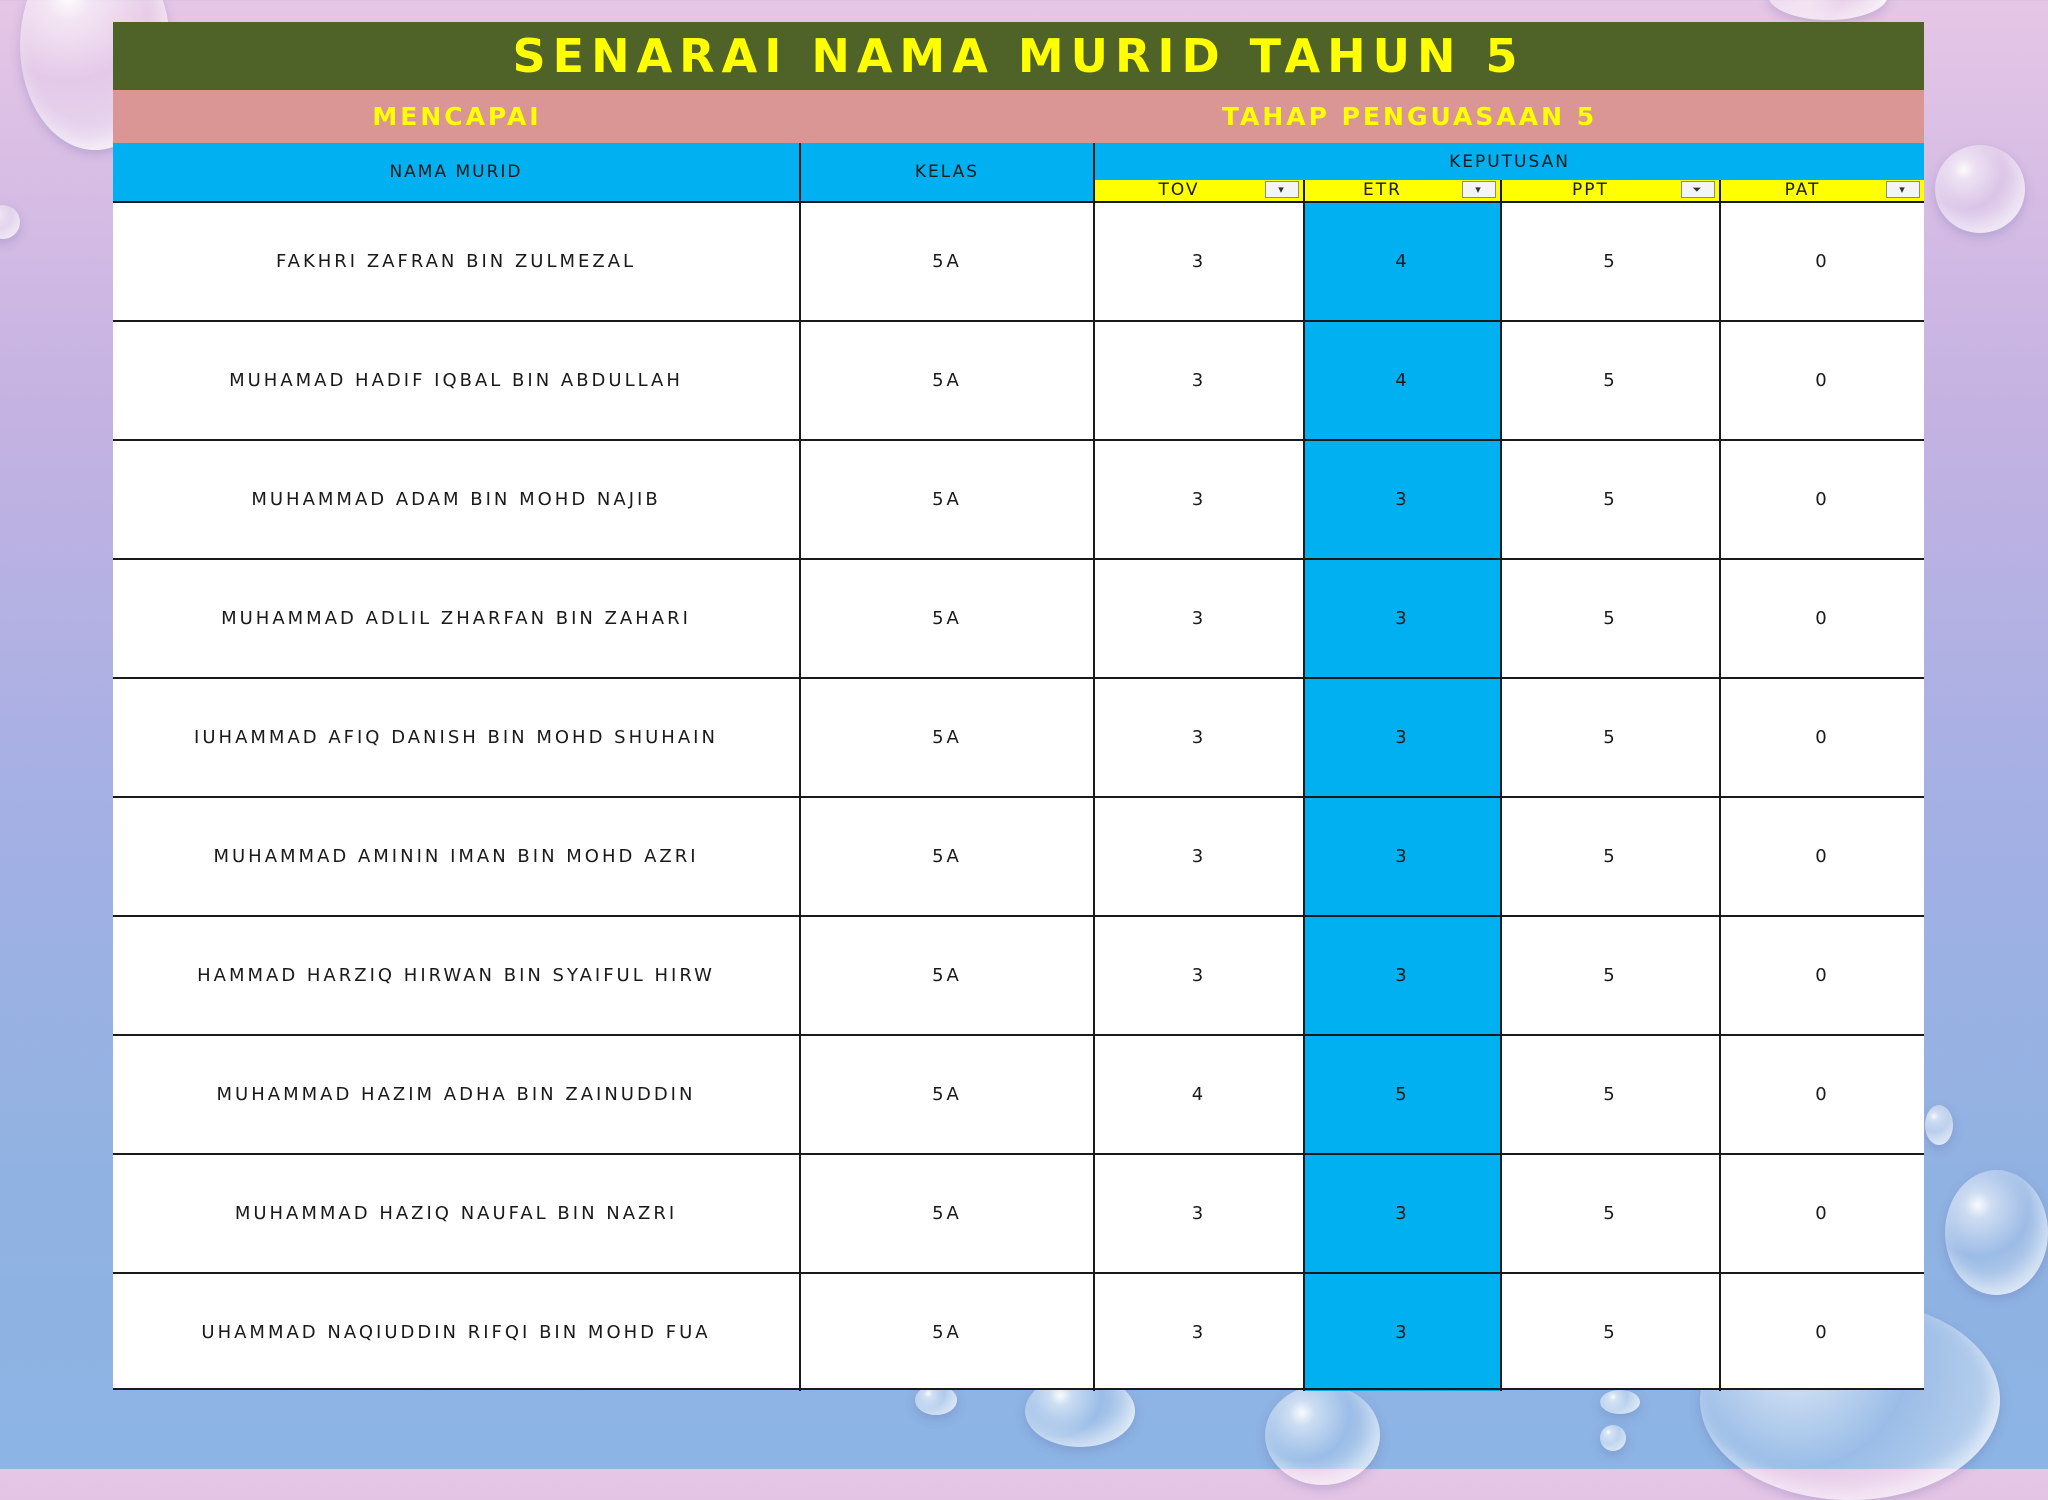 Image resolution: width=2048 pixels, height=1500 pixels. Describe the element at coordinates (457, 116) in the screenshot. I see `subtitle-left: MENCAPAI` at that location.